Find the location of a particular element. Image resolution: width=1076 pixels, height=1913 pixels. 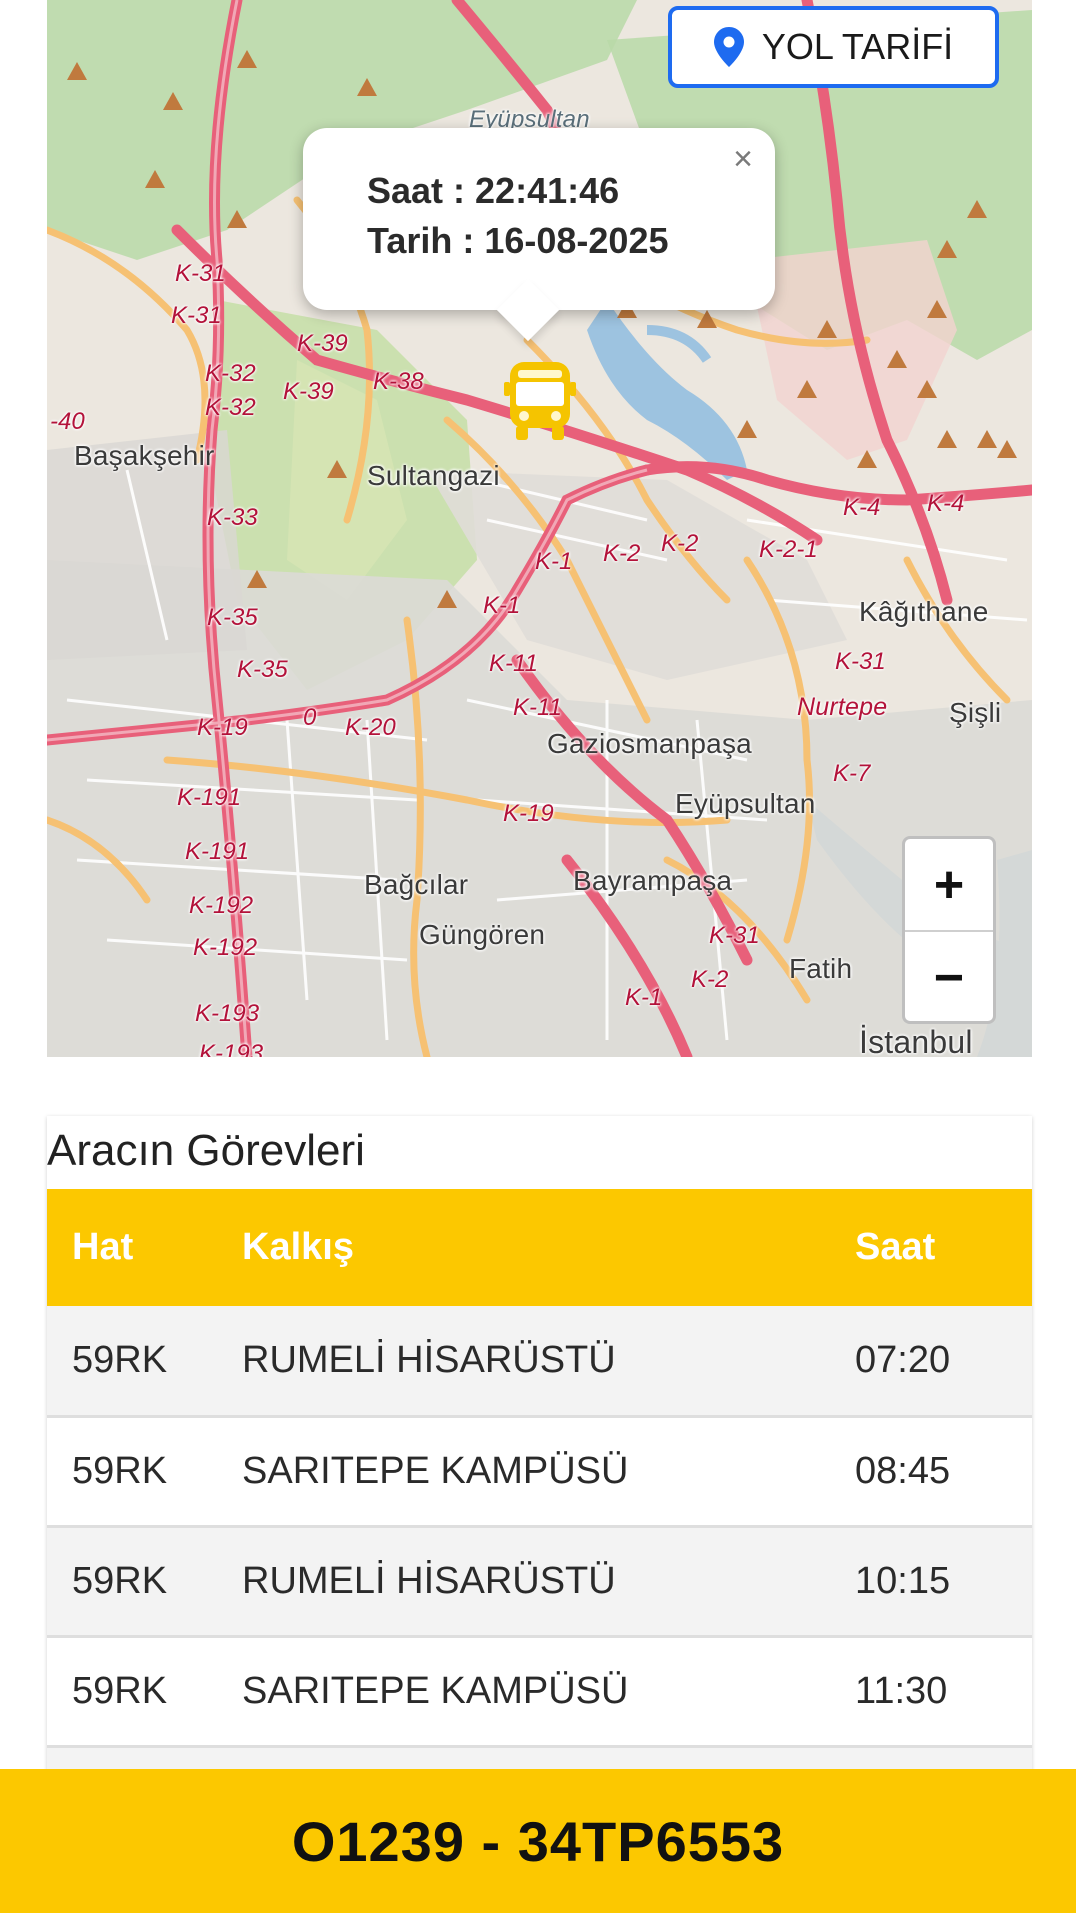

map-label-fatih: Fatih is located at coordinates (821, 968).